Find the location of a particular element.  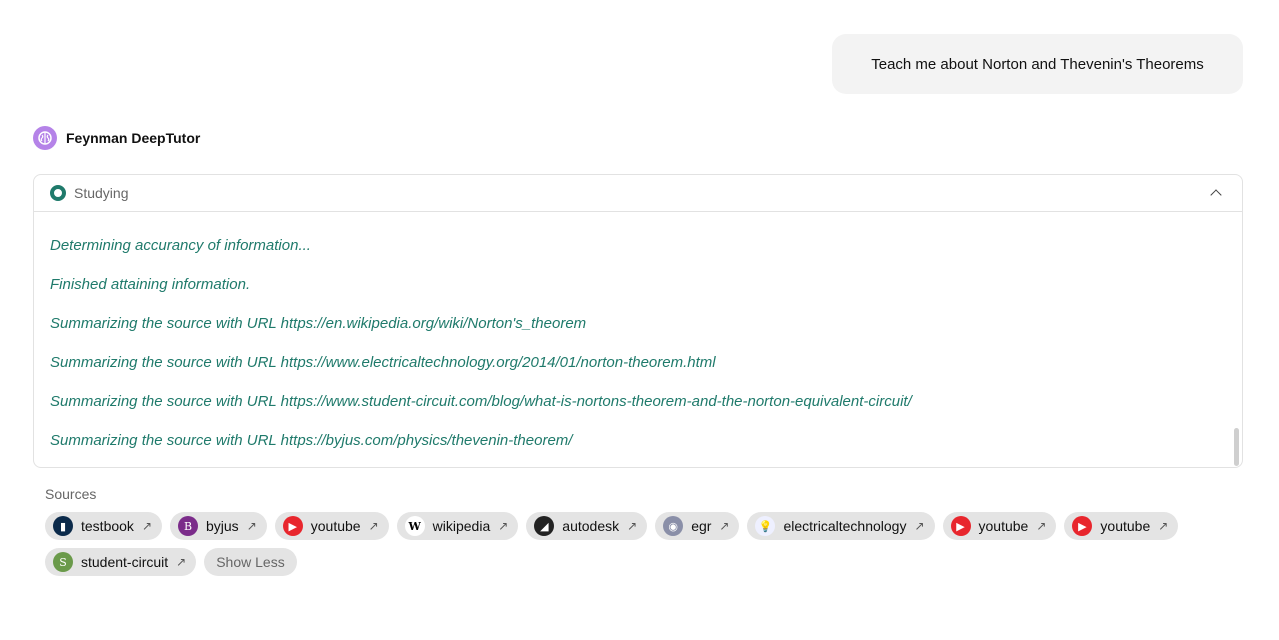

source-label: electricaltechnology is located at coordinates (845, 526).